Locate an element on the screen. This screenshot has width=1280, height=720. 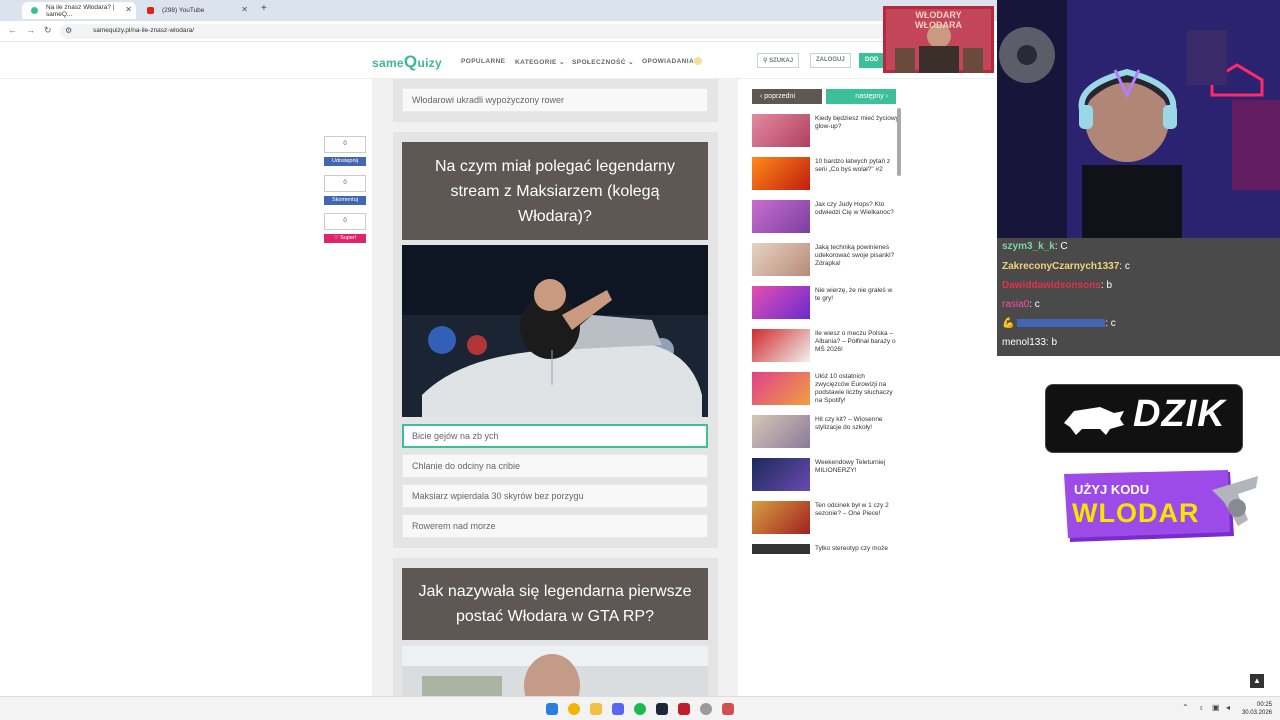
network-icon: ▣ is located at coordinates (1216, 707).